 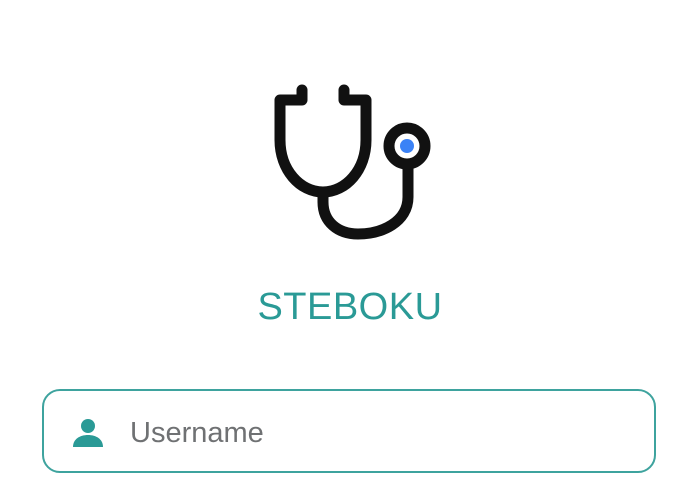 I want to click on app-title: STEBOKU, so click(x=350, y=307).